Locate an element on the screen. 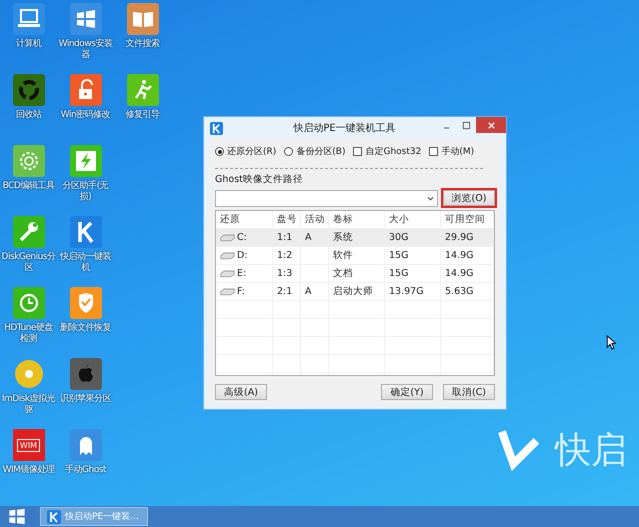 The height and width of the screenshot is (527, 639). shield-check-icon is located at coordinates (86, 303).